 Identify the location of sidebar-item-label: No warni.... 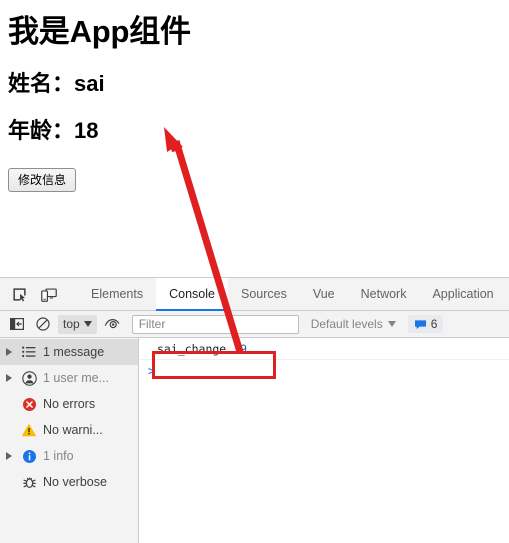
(73, 430).